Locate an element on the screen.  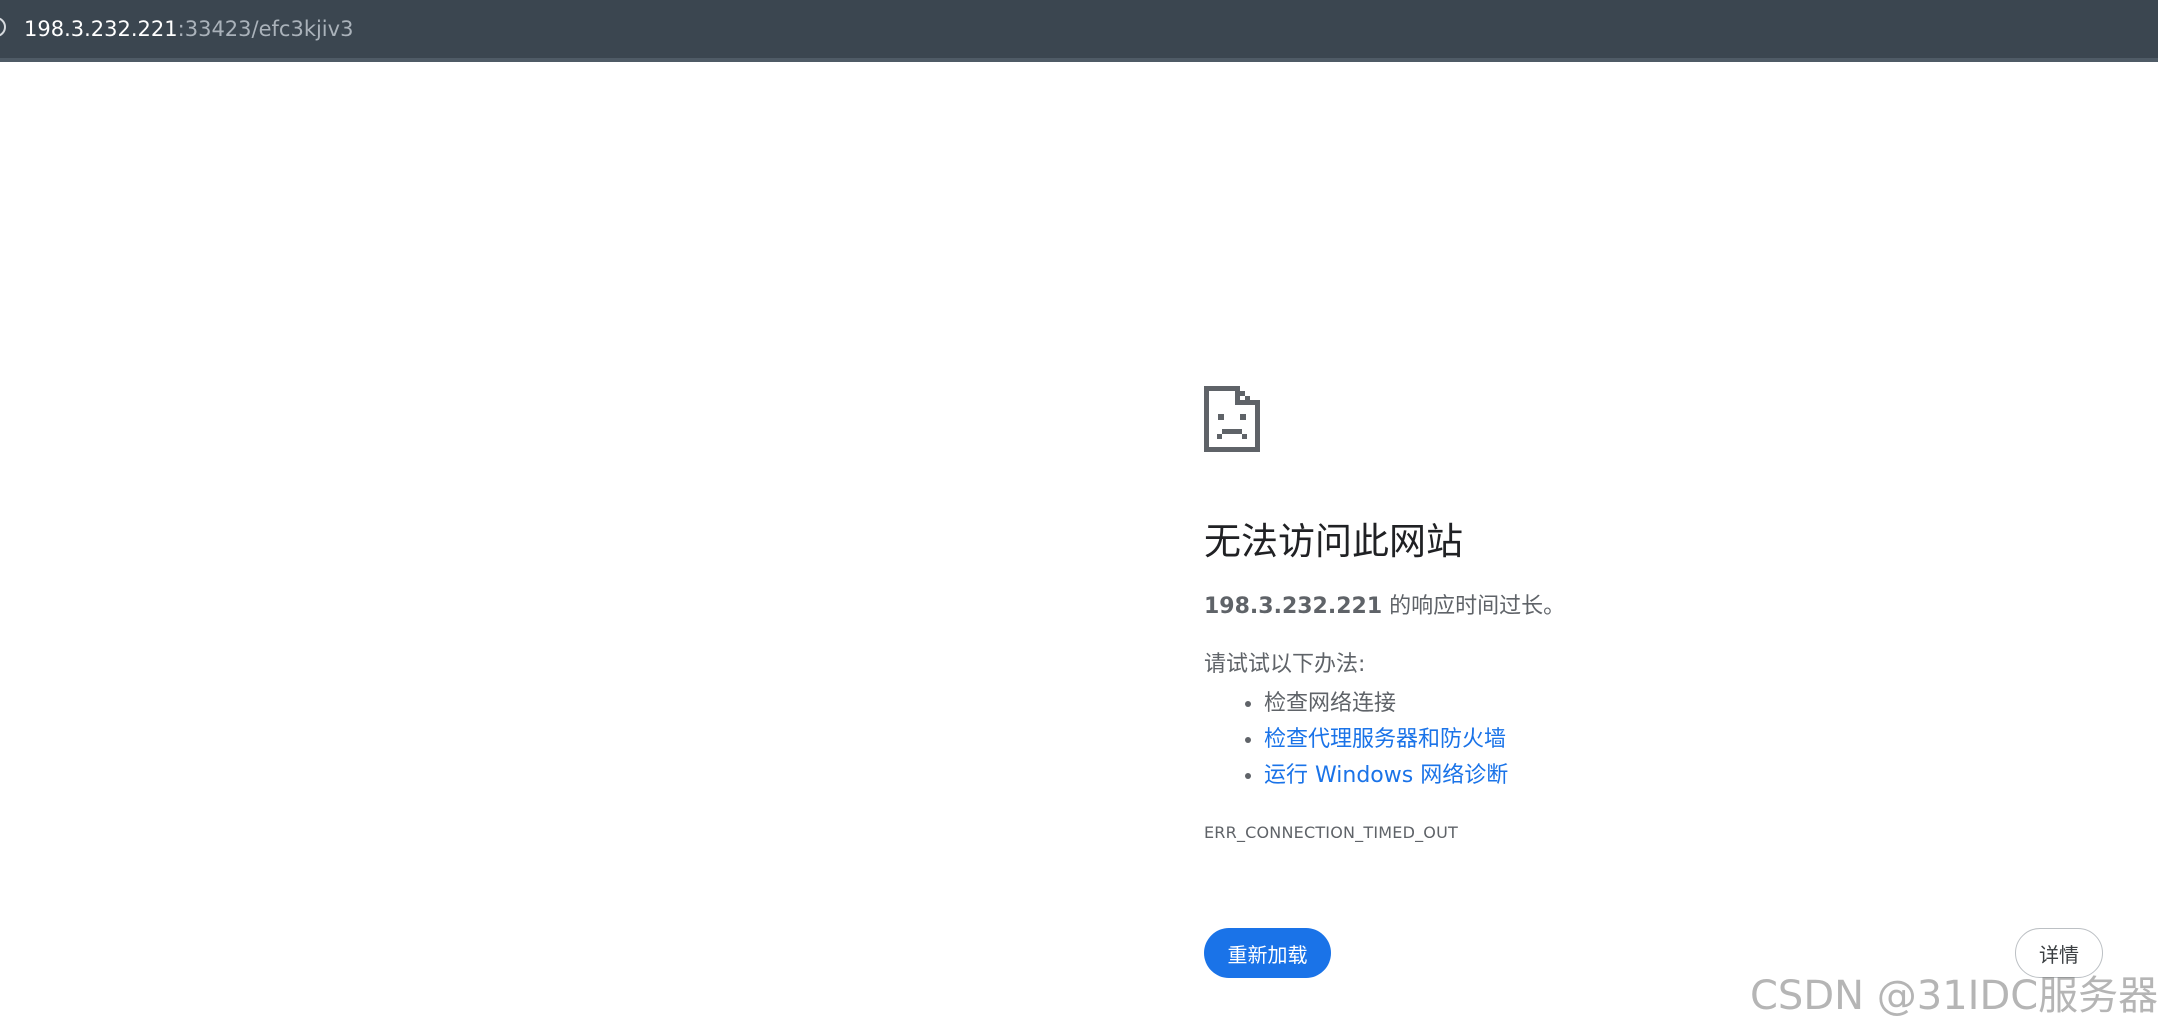
watermark: CSDN @31IDC服务器 is located at coordinates (1954, 996).